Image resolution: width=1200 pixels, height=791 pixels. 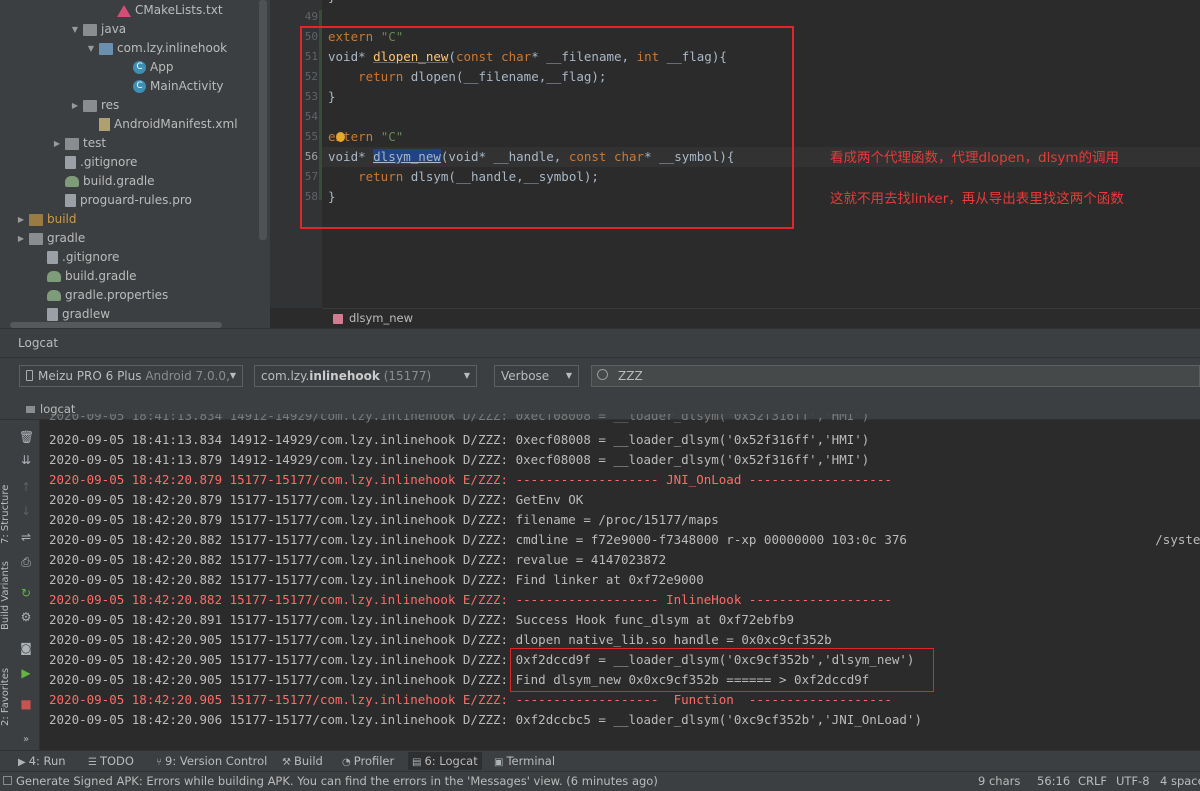 I want to click on tree-item: ▶ res, so click(x=94, y=105).